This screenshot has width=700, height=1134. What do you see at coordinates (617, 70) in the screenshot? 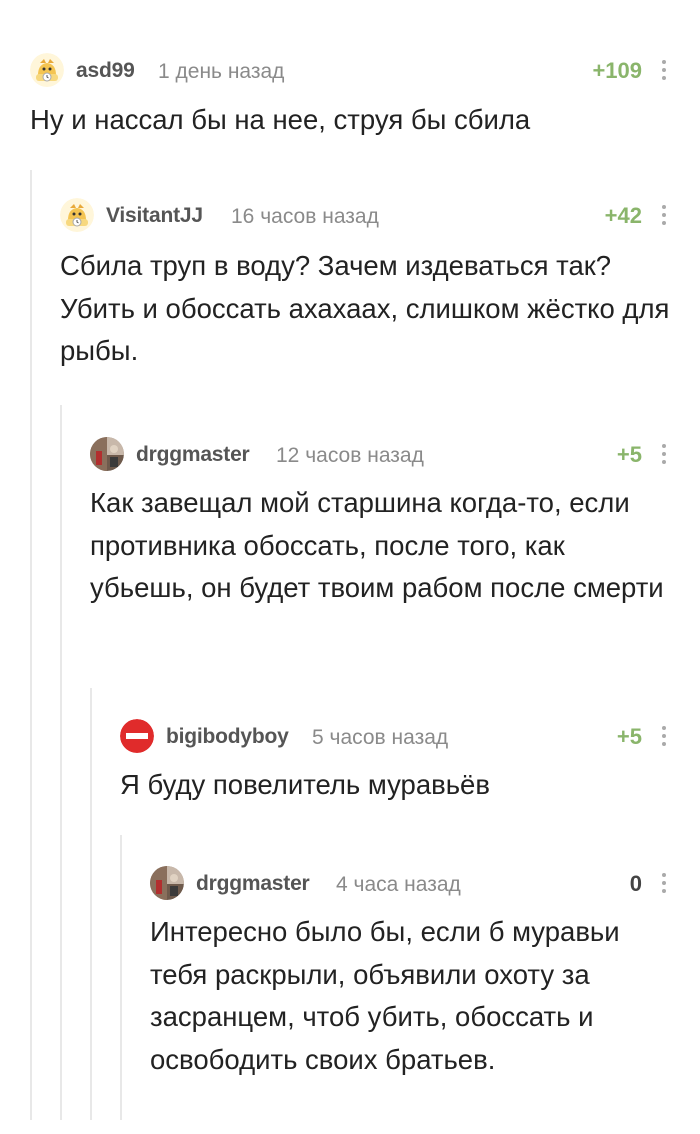
I see `rating-value: +109` at bounding box center [617, 70].